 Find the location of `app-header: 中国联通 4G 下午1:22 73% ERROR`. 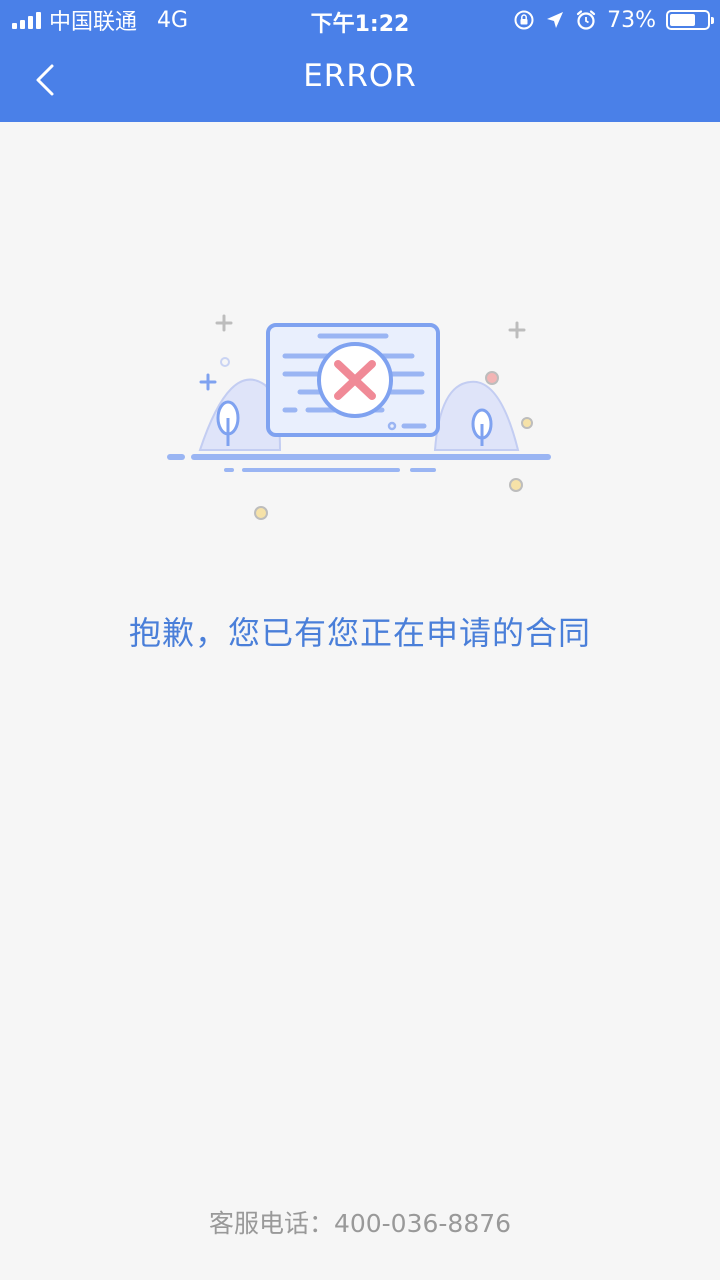

app-header: 中国联通 4G 下午1:22 73% ERROR is located at coordinates (360, 61).